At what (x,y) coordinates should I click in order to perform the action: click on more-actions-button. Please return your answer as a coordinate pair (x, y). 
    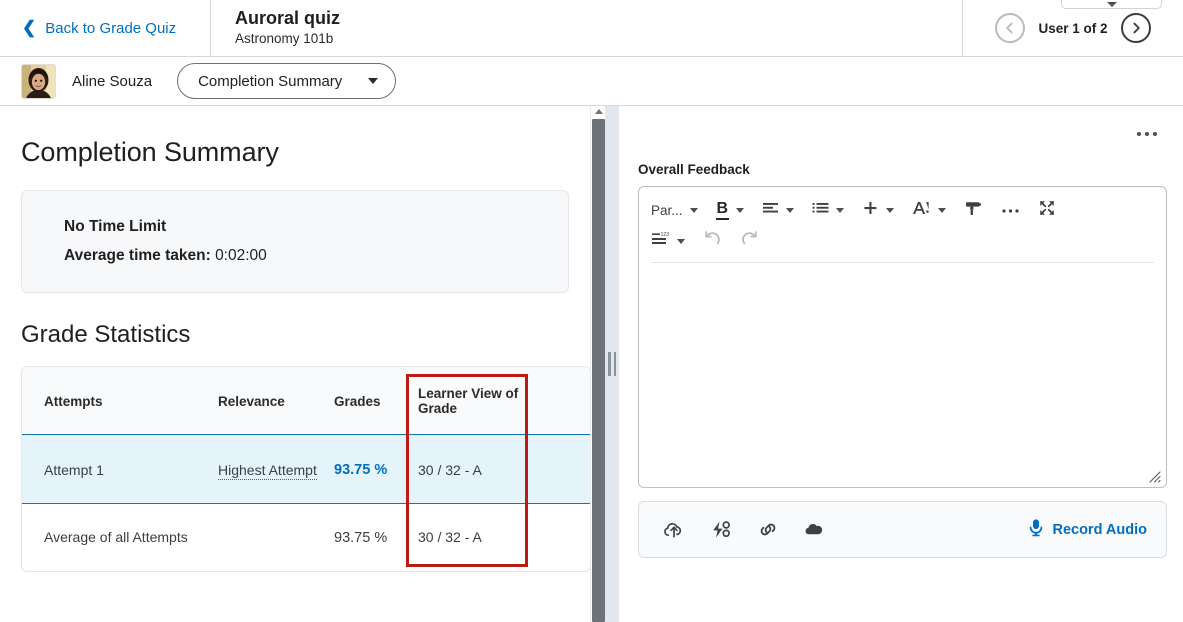
    Looking at the image, I should click on (1147, 134).